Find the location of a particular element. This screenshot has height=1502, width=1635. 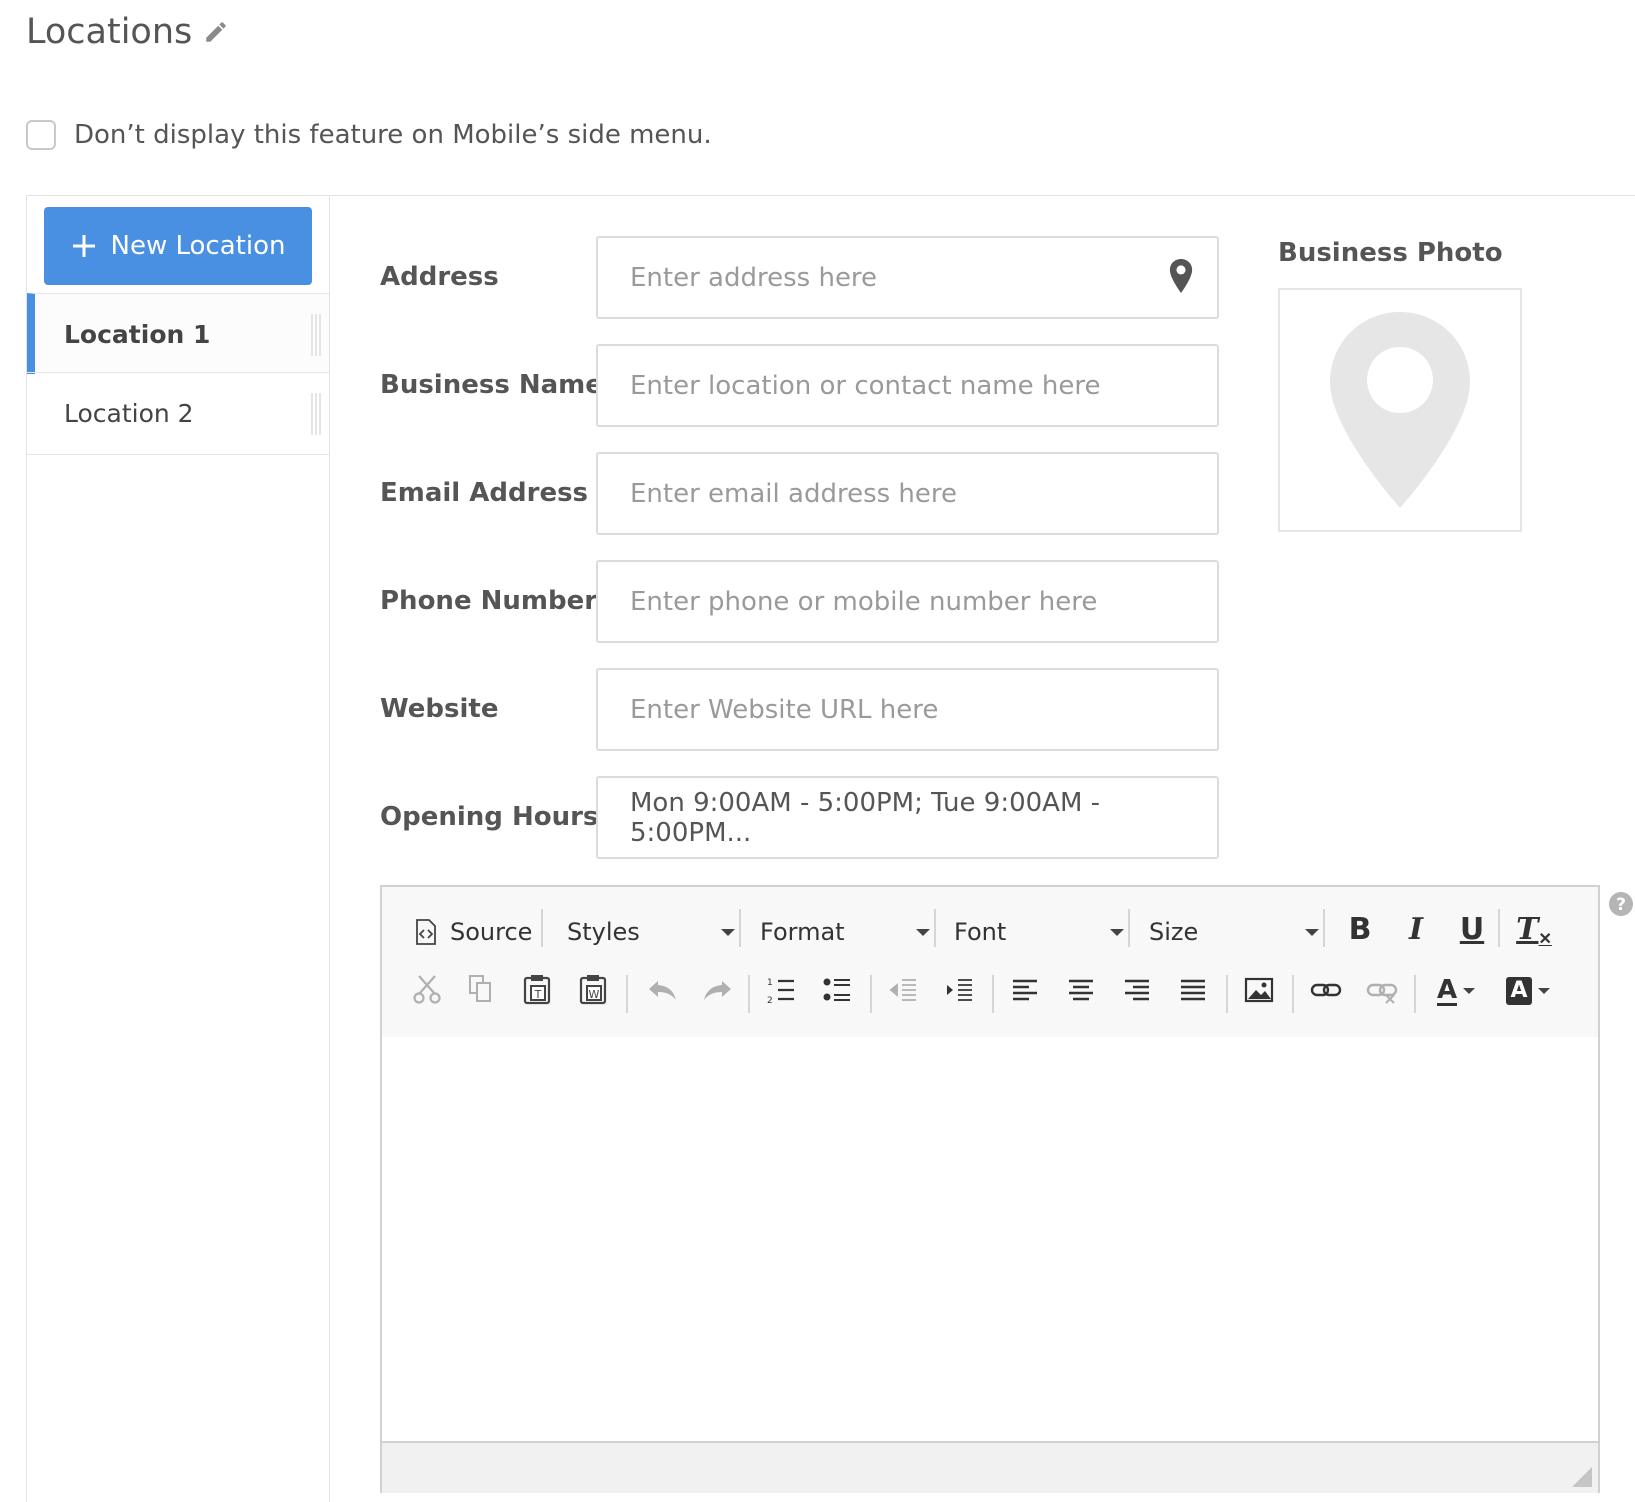

list-divider is located at coordinates (178, 454).